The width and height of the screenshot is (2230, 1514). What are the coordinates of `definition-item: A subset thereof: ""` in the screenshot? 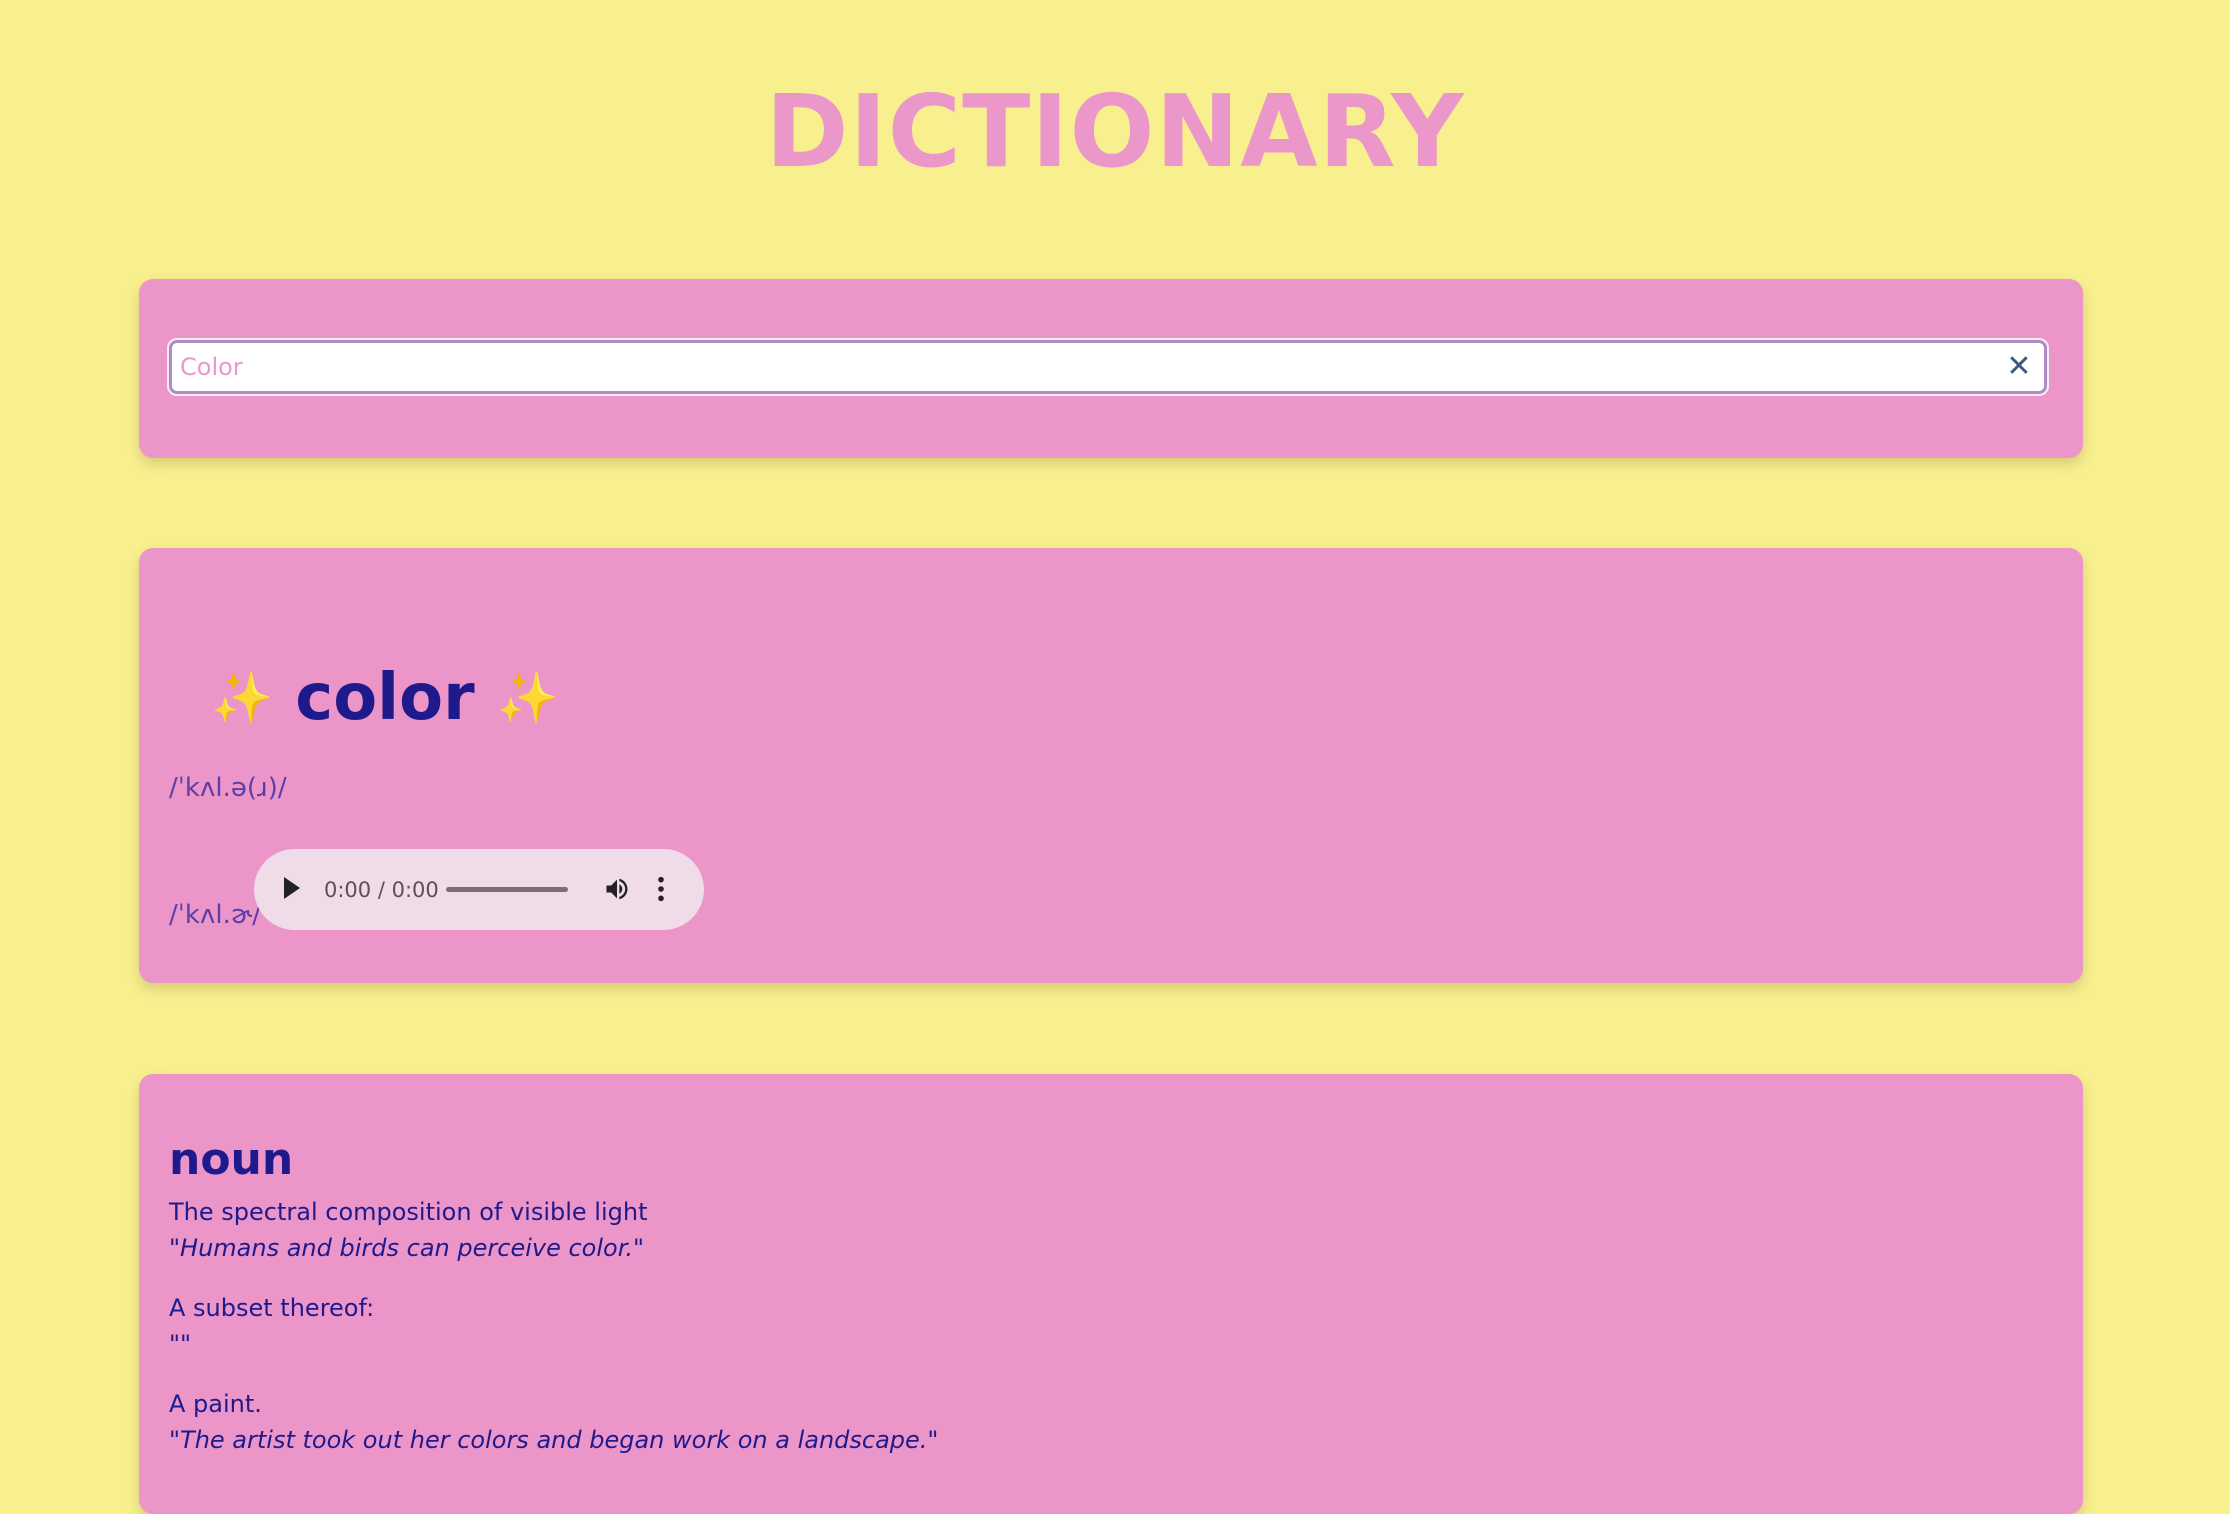 It's located at (271, 1326).